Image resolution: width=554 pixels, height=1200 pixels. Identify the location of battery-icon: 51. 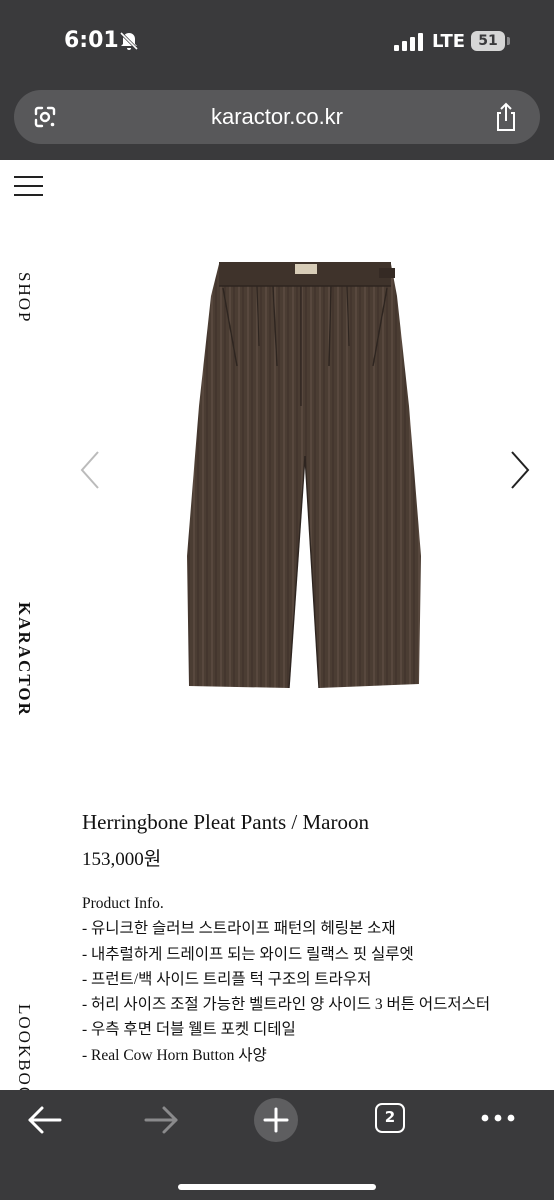
(488, 41).